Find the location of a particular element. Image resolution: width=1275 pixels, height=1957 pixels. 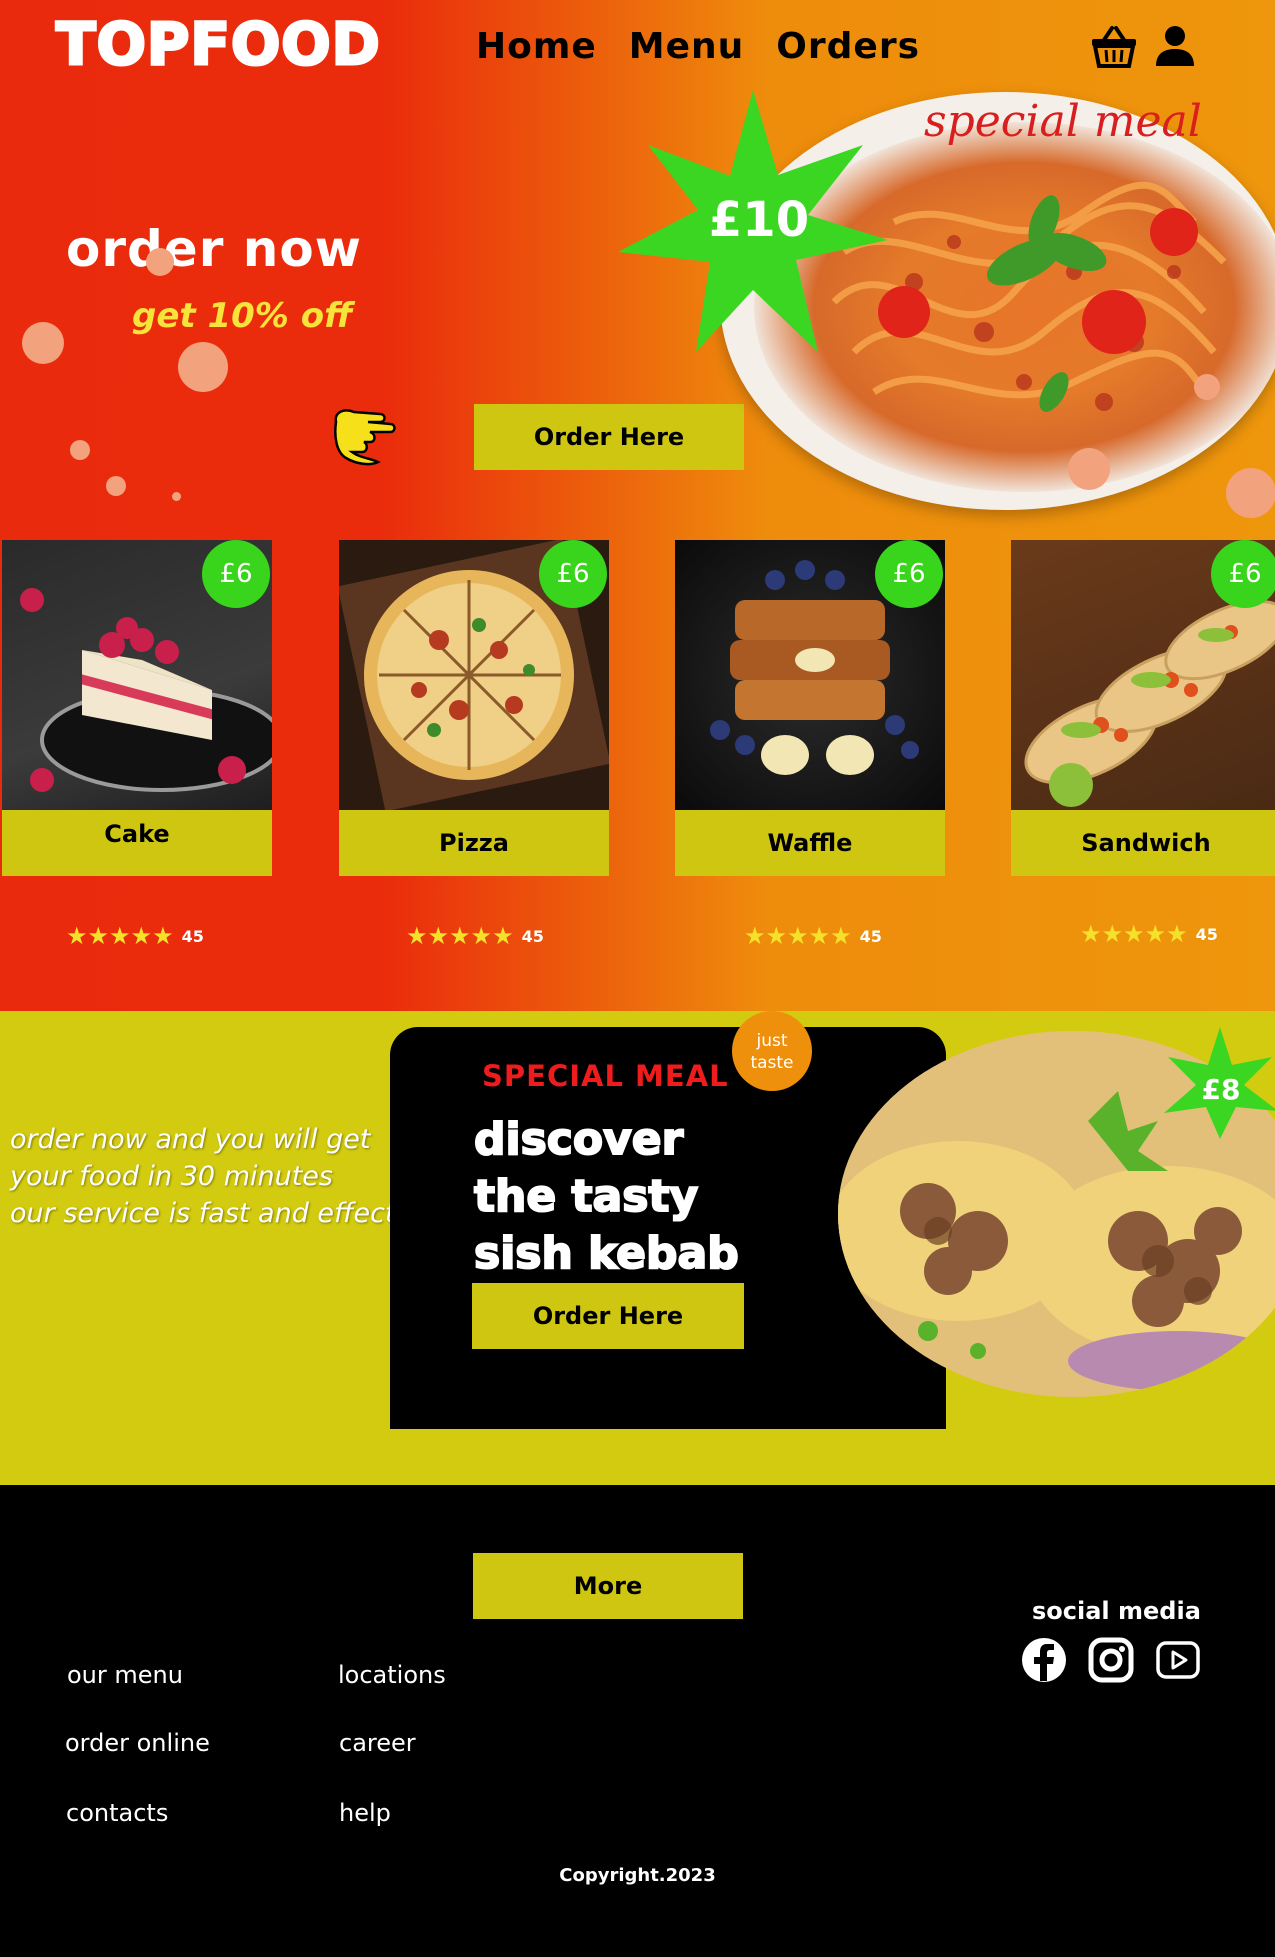

card-title: Sandwich is located at coordinates (1143, 843).